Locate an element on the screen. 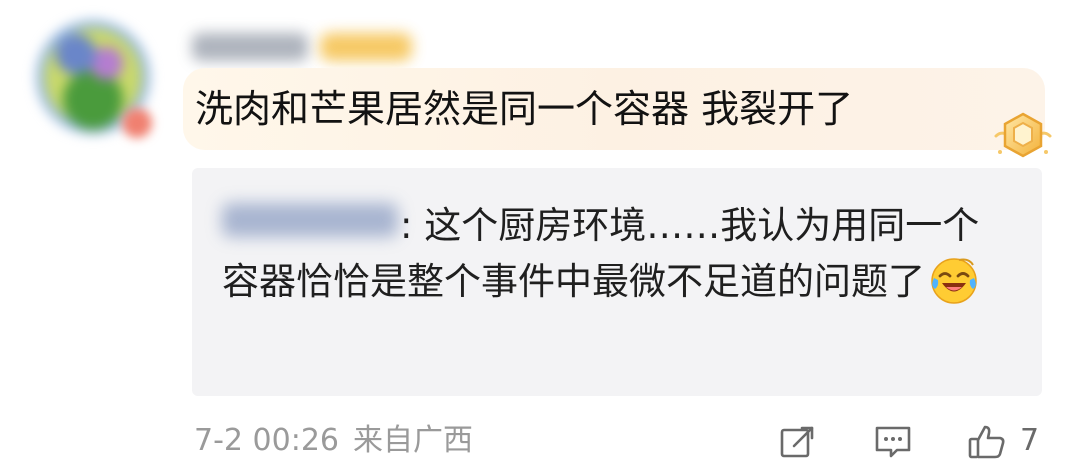 The width and height of the screenshot is (1080, 471). comment-date: 7-2 00:26 is located at coordinates (266, 440).